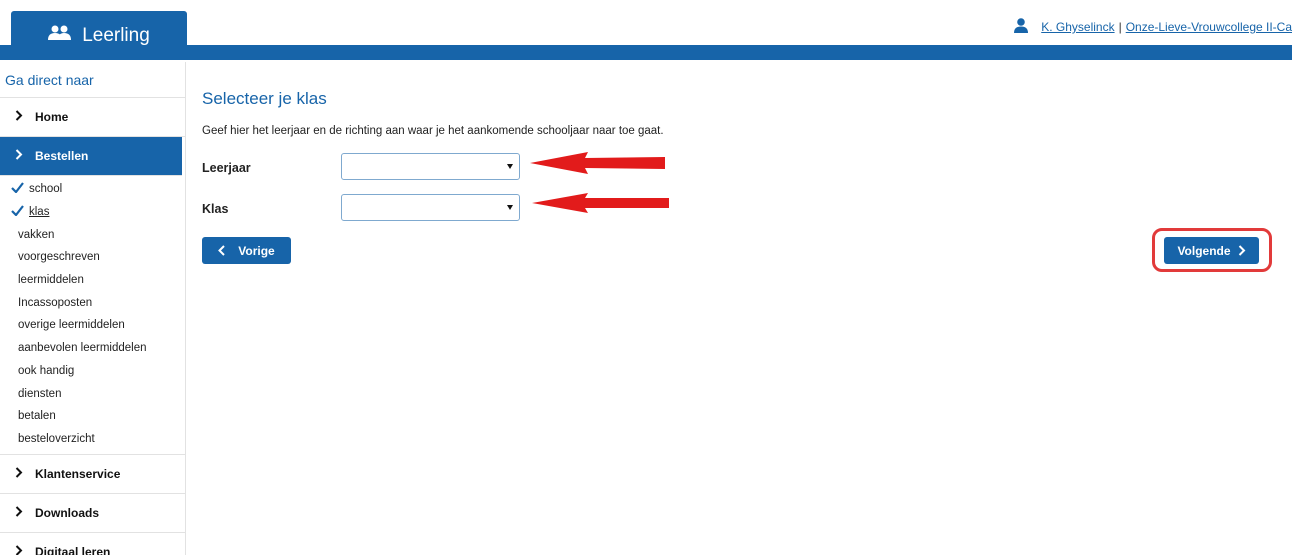 The height and width of the screenshot is (555, 1292). I want to click on subnav-item-incassoposten: Incassoposten, so click(92, 302).